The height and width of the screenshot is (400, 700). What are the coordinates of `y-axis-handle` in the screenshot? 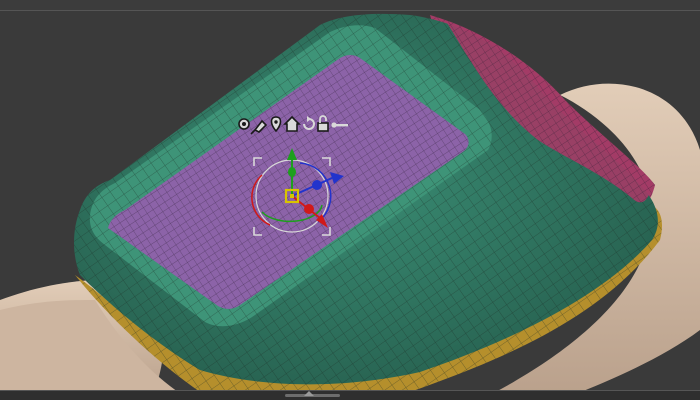 It's located at (292, 172).